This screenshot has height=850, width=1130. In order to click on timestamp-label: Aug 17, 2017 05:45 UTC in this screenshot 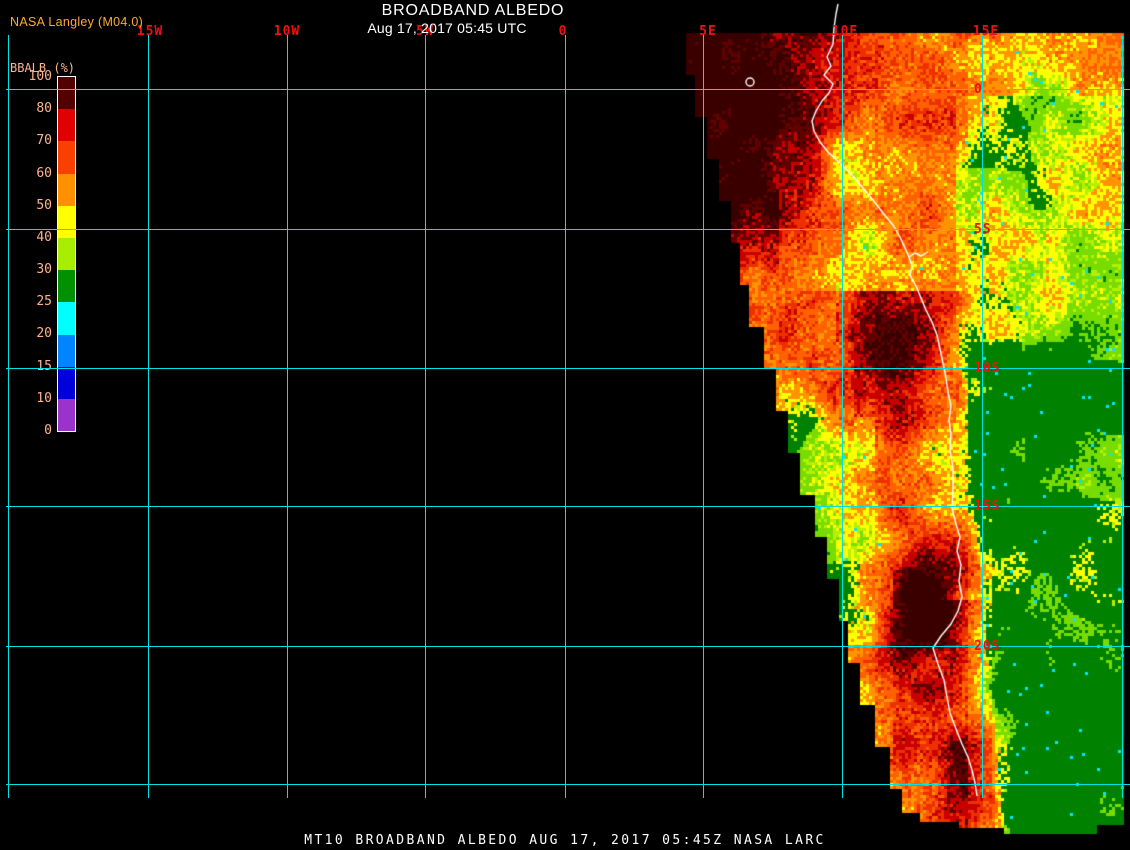, I will do `click(447, 28)`.